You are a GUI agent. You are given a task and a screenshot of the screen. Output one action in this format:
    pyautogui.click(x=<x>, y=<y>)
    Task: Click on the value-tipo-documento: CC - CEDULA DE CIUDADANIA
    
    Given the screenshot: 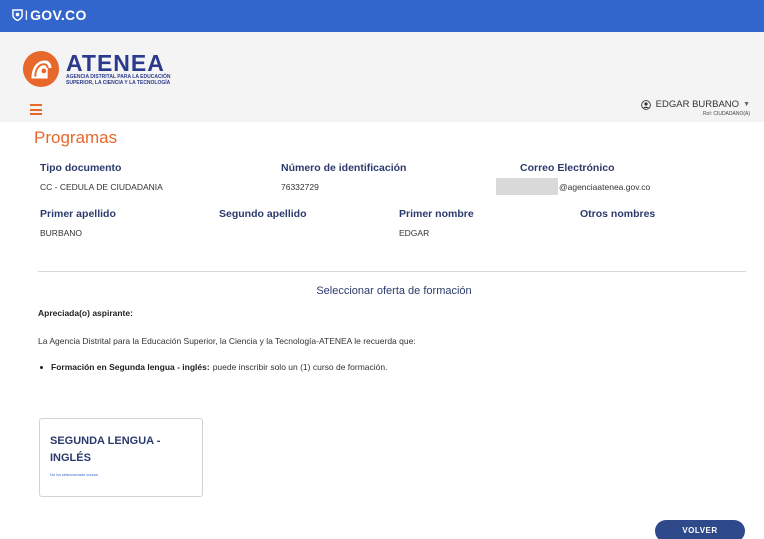 What is the action you would take?
    pyautogui.click(x=101, y=187)
    